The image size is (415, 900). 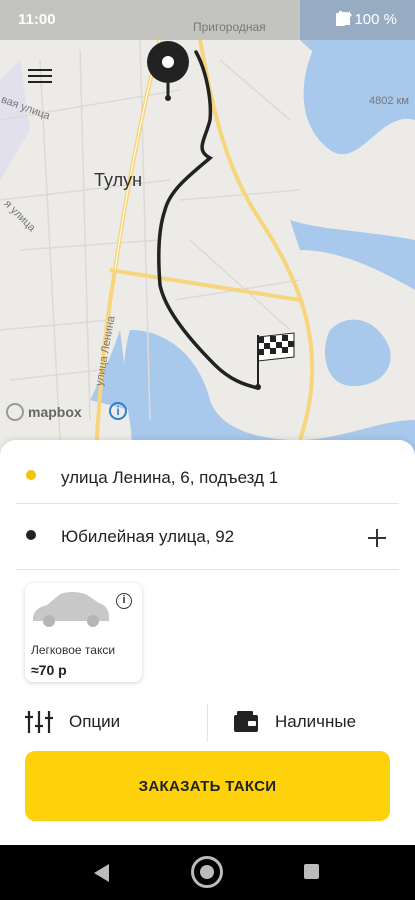 I want to click on android-nav-bar, so click(x=207, y=872).